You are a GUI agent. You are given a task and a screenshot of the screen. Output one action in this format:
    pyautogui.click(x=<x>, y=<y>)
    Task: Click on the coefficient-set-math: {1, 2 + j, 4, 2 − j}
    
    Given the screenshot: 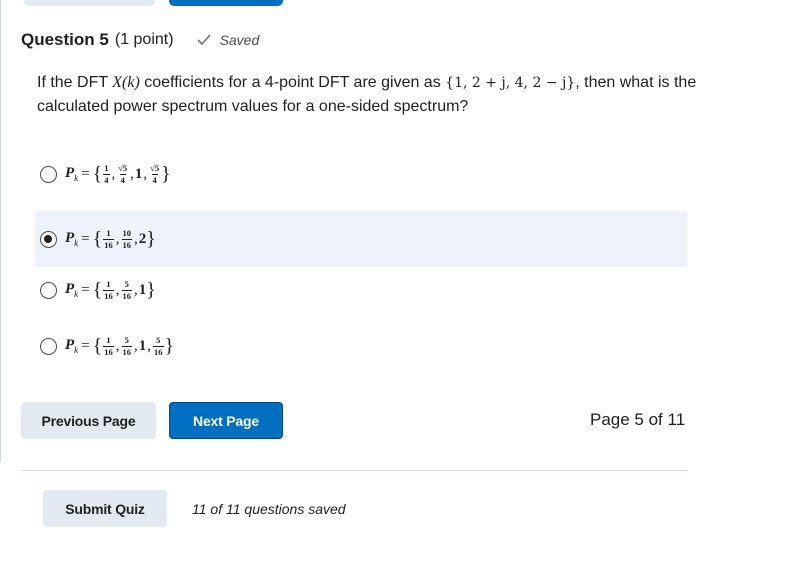 What is the action you would take?
    pyautogui.click(x=510, y=83)
    